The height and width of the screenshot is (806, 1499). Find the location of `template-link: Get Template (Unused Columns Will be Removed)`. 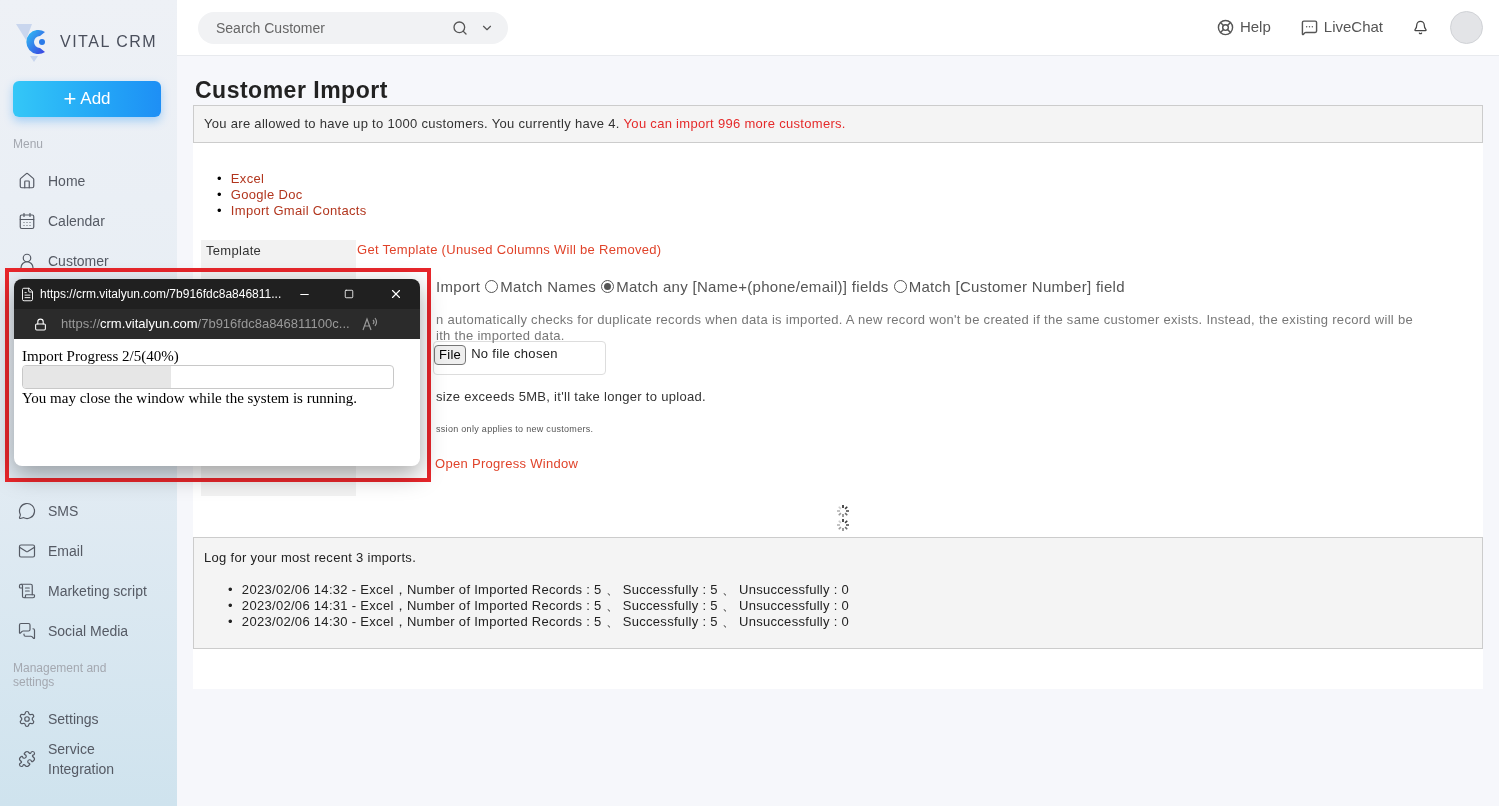

template-link: Get Template (Unused Columns Will be Removed) is located at coordinates (920, 250).